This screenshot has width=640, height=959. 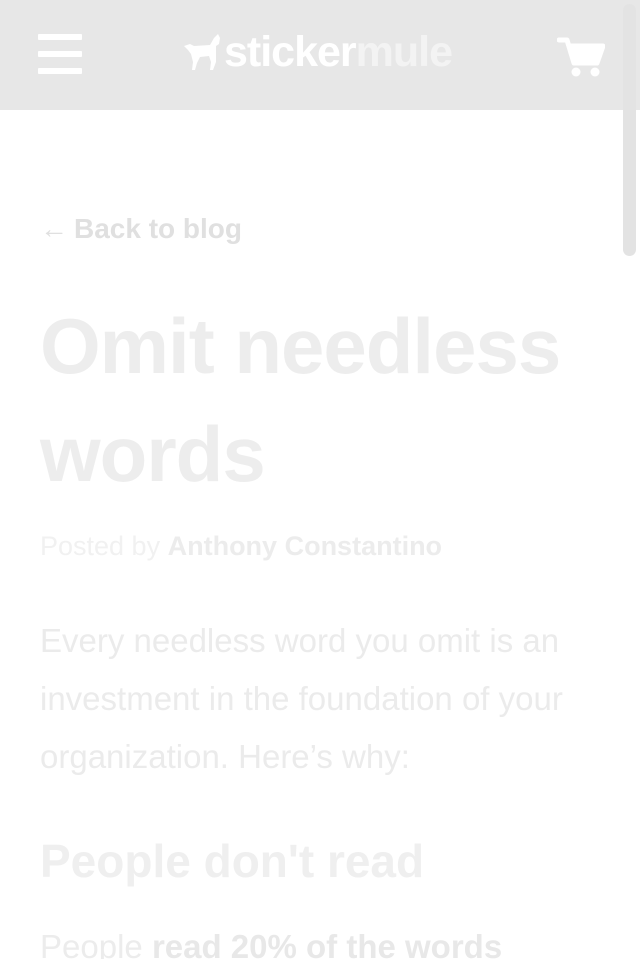 I want to click on logo-wordmark: stickermule, so click(x=338, y=52).